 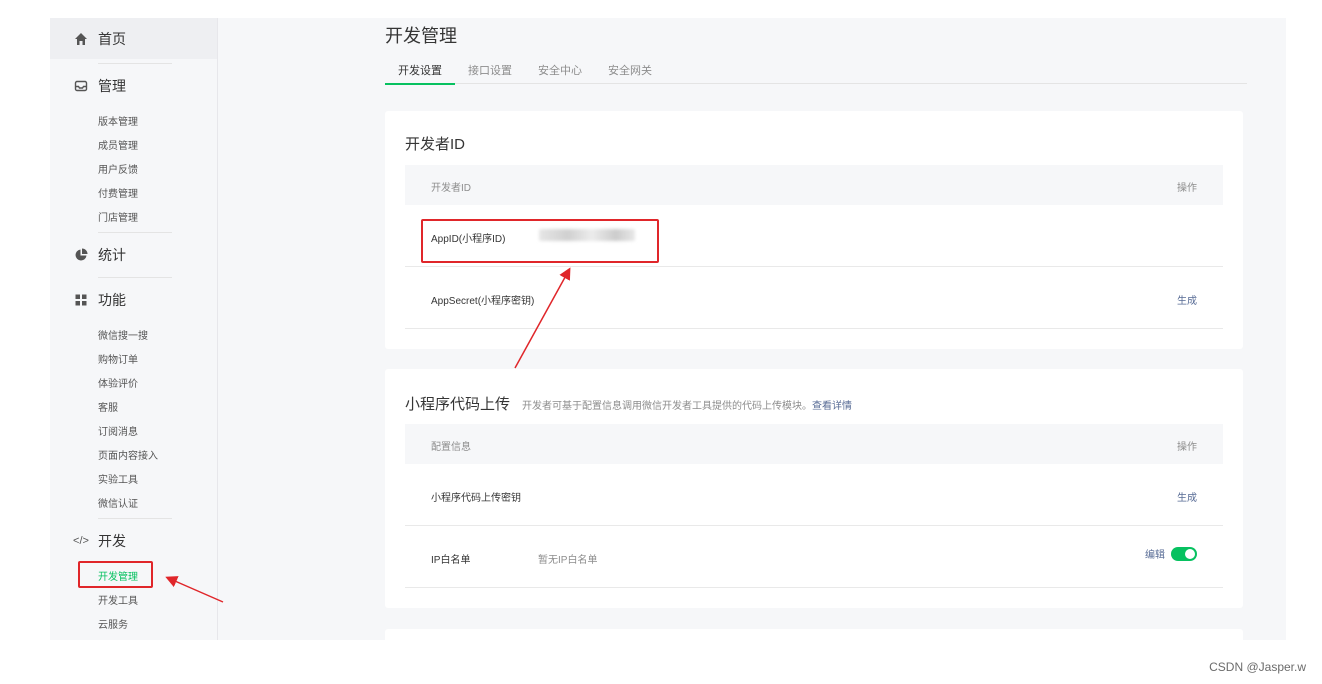 What do you see at coordinates (81, 39) in the screenshot?
I see `home-icon` at bounding box center [81, 39].